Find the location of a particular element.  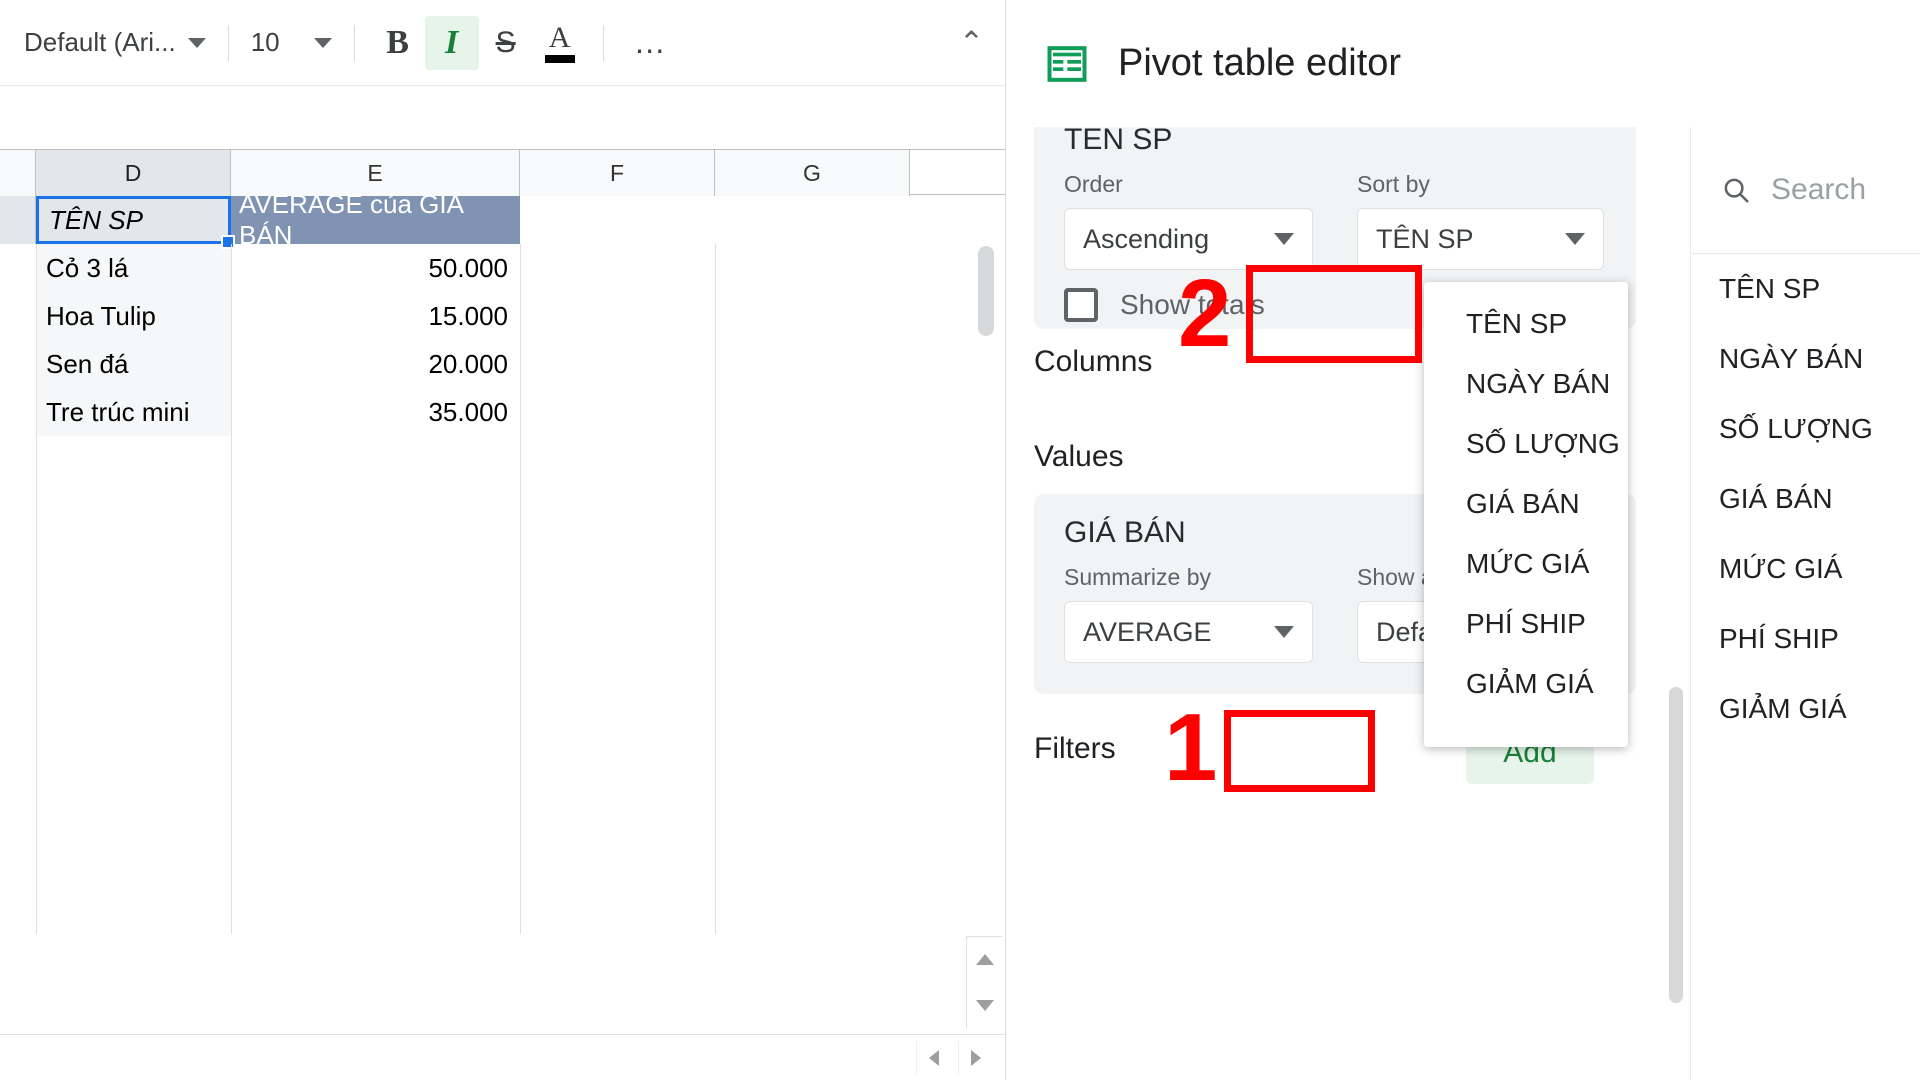

horizontal-scrollbar is located at coordinates (502, 1057).